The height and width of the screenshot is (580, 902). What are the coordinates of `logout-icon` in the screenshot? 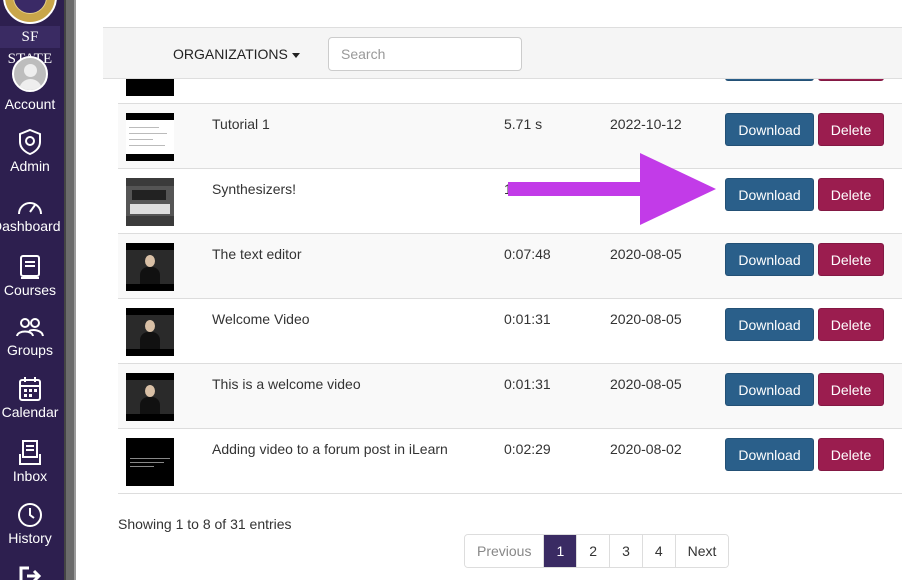 It's located at (30, 573).